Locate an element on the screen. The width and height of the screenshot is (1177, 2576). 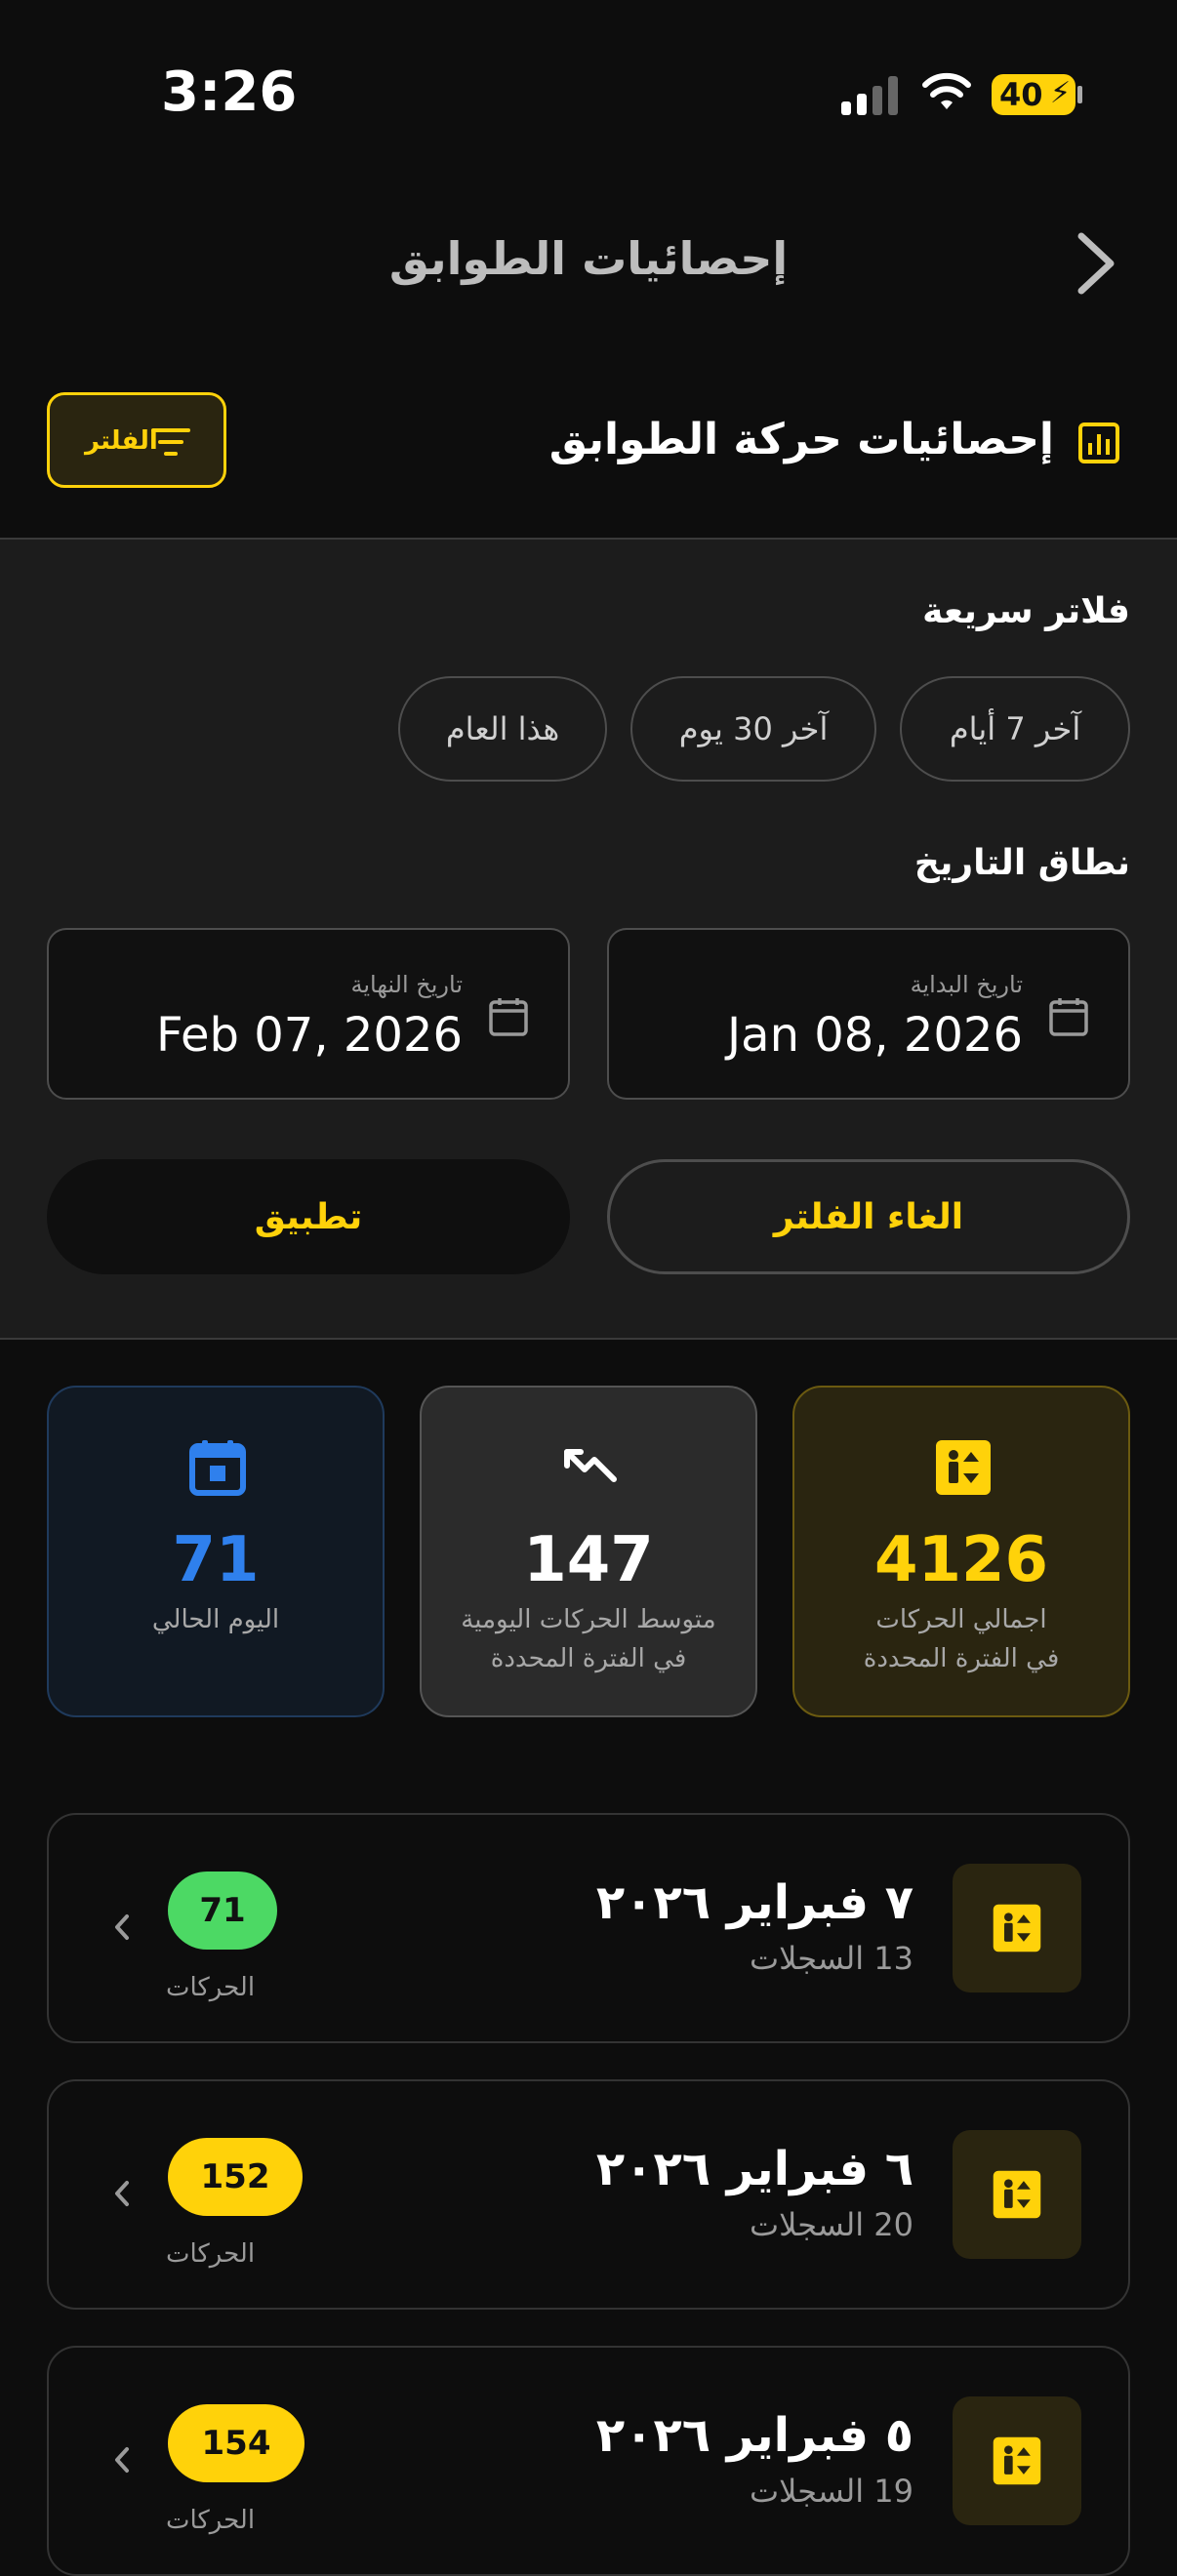
start-date-field: تاريخ البداية Jan 08, 2026 is located at coordinates (869, 1014).